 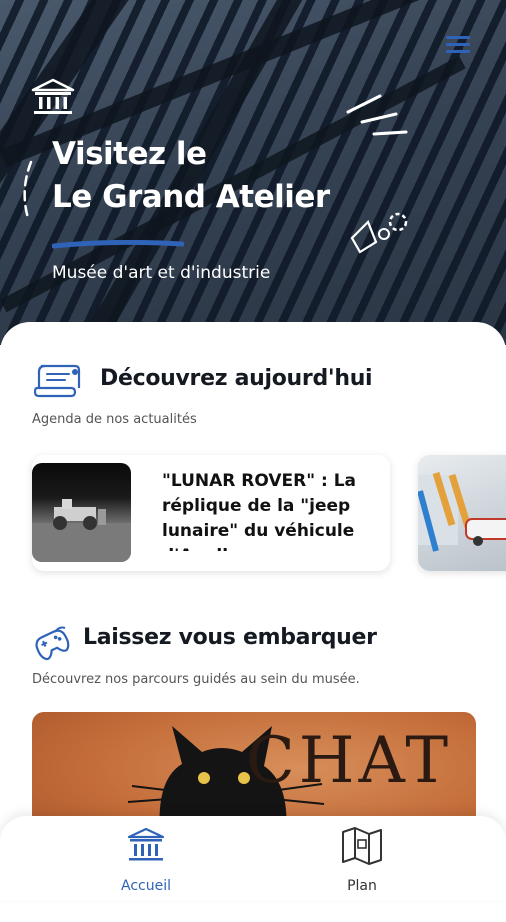 What do you see at coordinates (377, 115) in the screenshot?
I see `sparkle-lines-icon` at bounding box center [377, 115].